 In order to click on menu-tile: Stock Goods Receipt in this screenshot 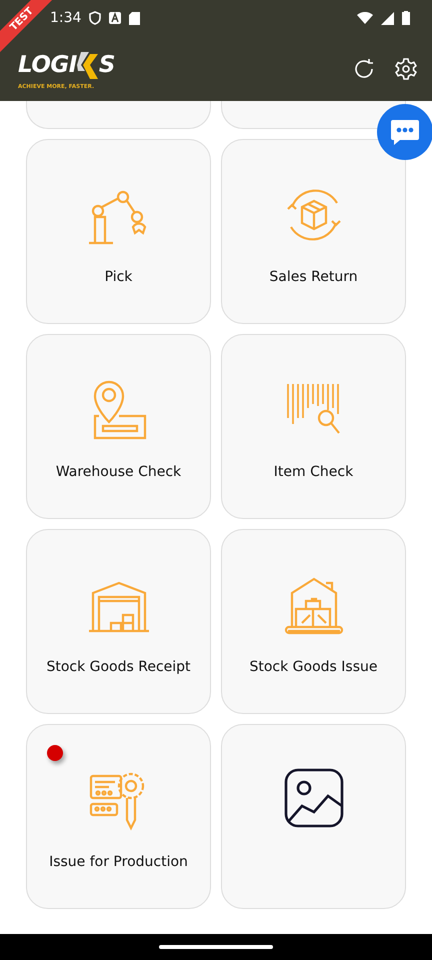, I will do `click(118, 621)`.